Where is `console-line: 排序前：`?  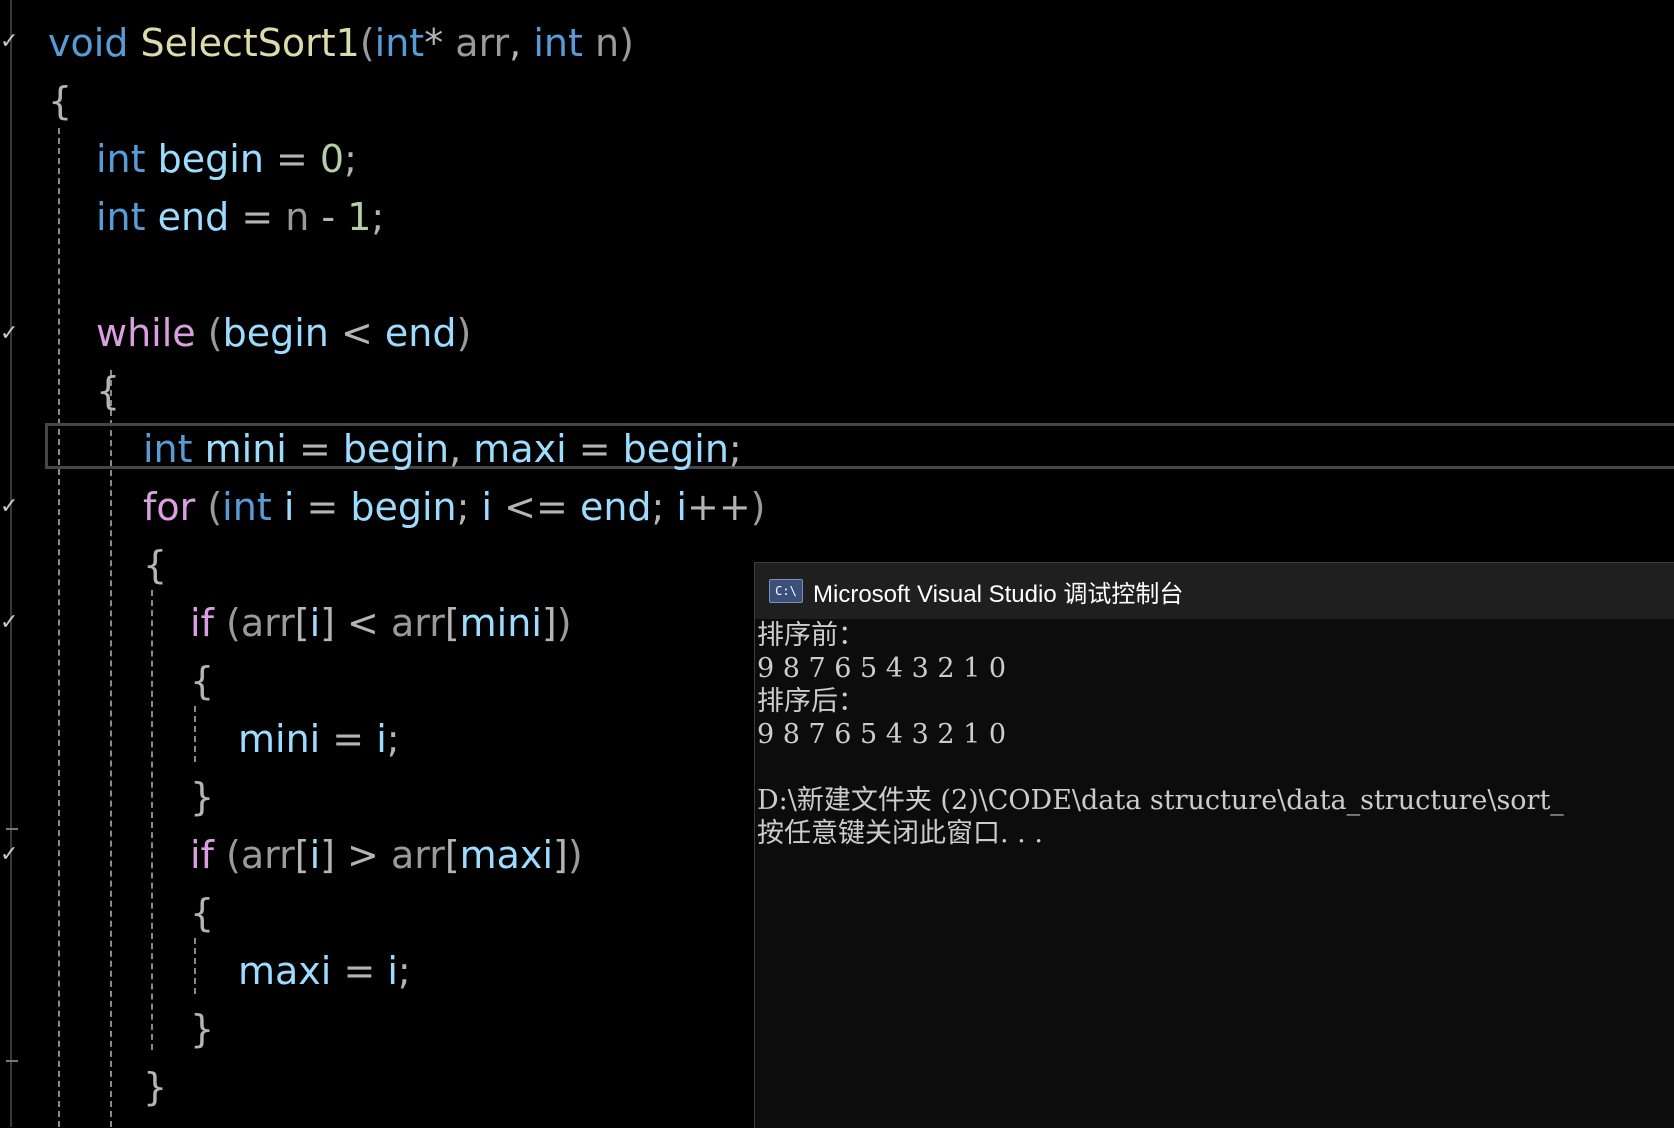
console-line: 排序前： is located at coordinates (811, 635).